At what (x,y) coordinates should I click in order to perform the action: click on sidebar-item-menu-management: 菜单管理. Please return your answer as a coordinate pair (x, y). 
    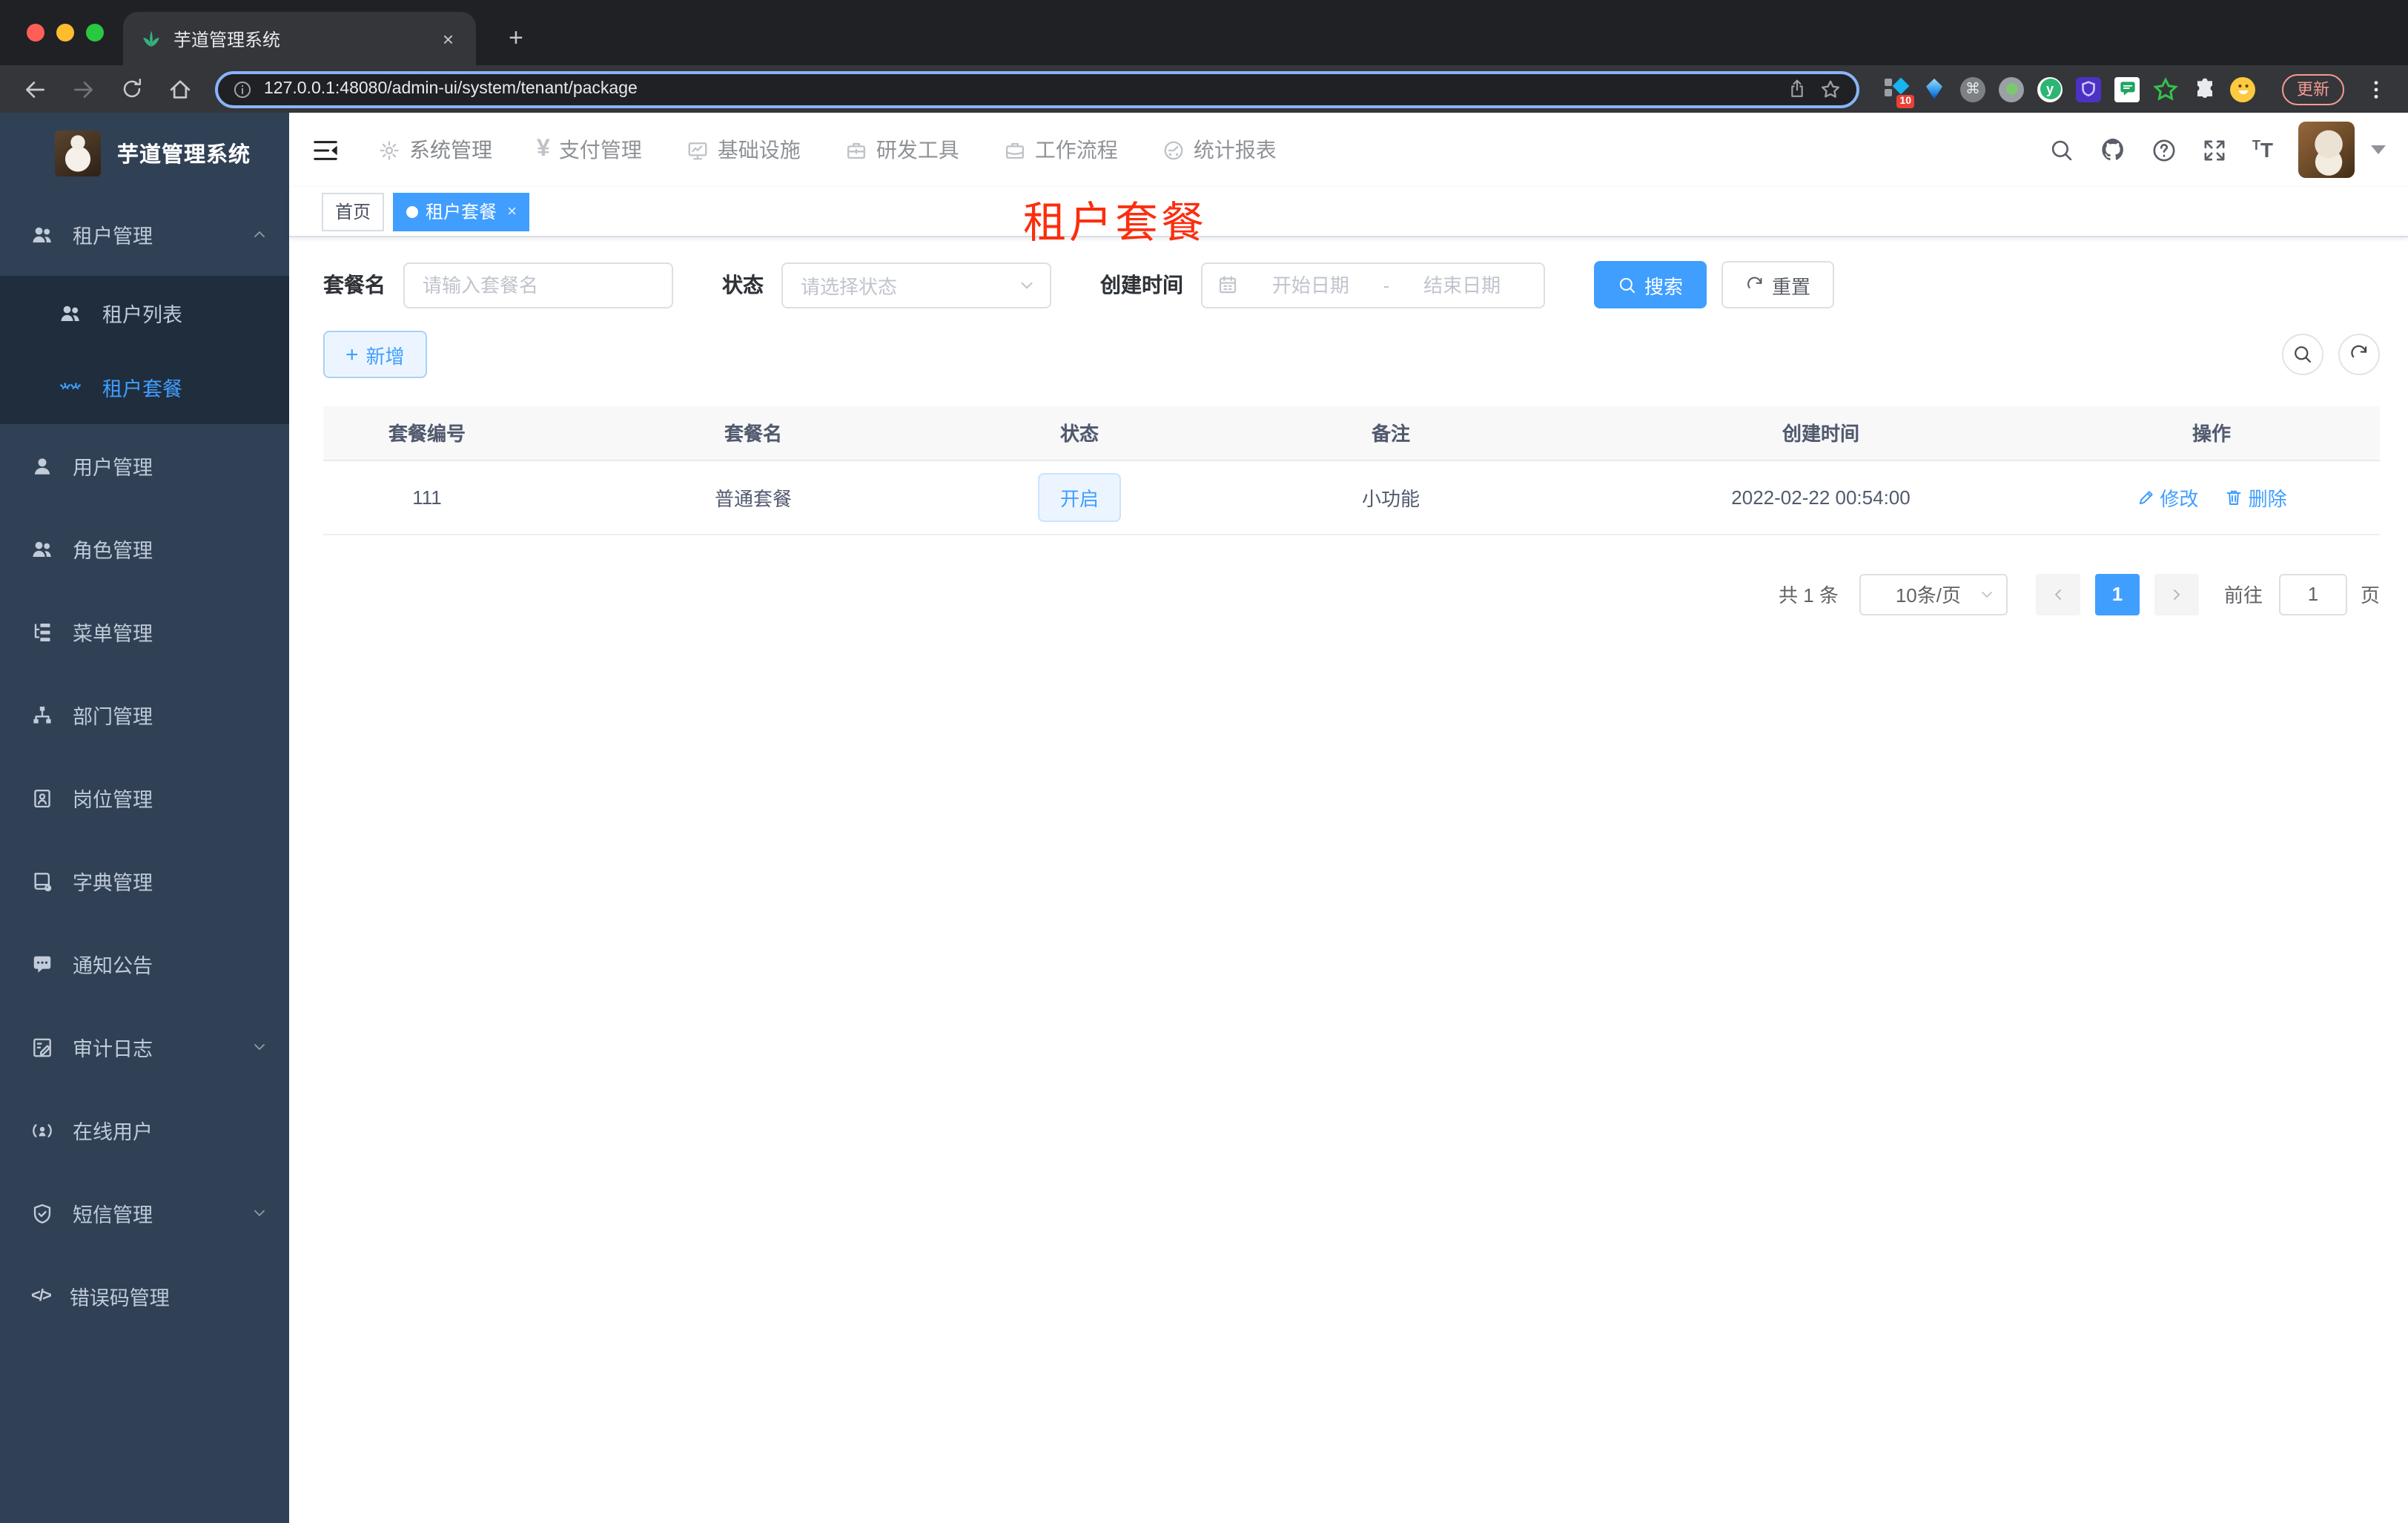
    Looking at the image, I should click on (144, 632).